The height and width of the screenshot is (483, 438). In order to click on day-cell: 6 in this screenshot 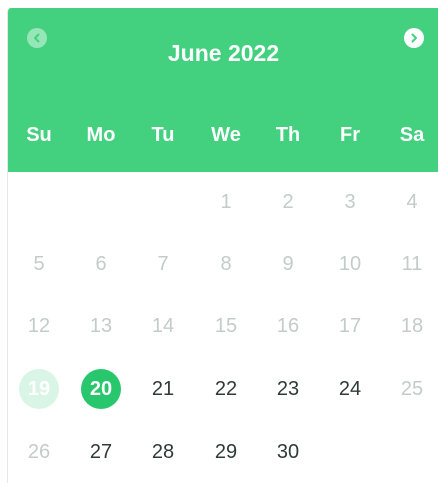, I will do `click(101, 263)`.